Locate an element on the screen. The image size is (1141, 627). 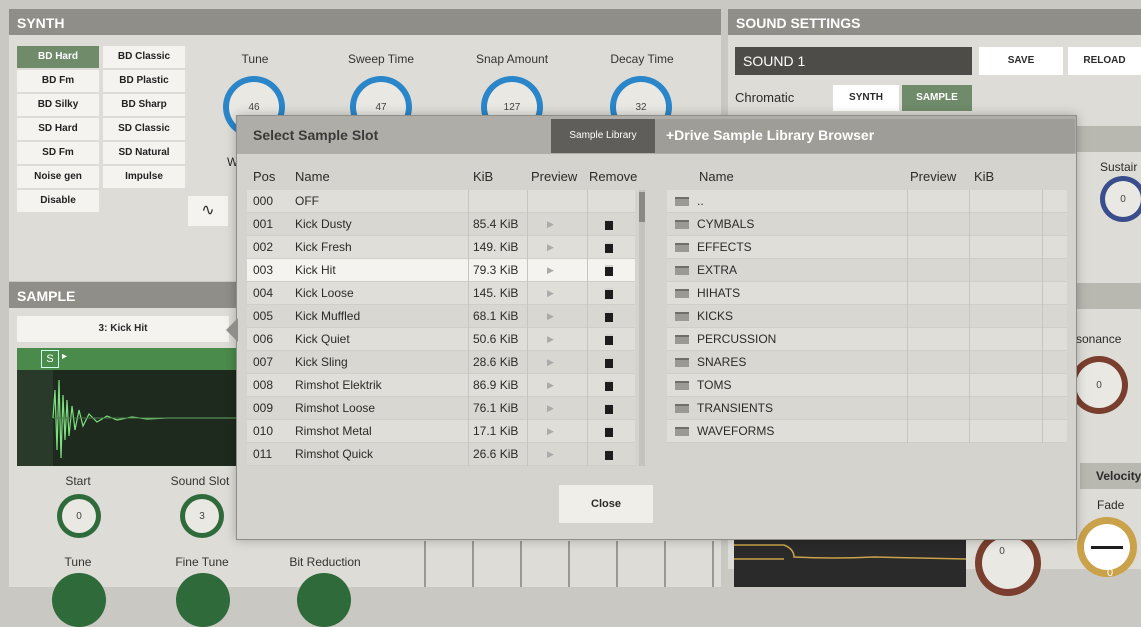
slot-row: 007 Kick Sling 28.6 KiB ▶ is located at coordinates (441, 362).